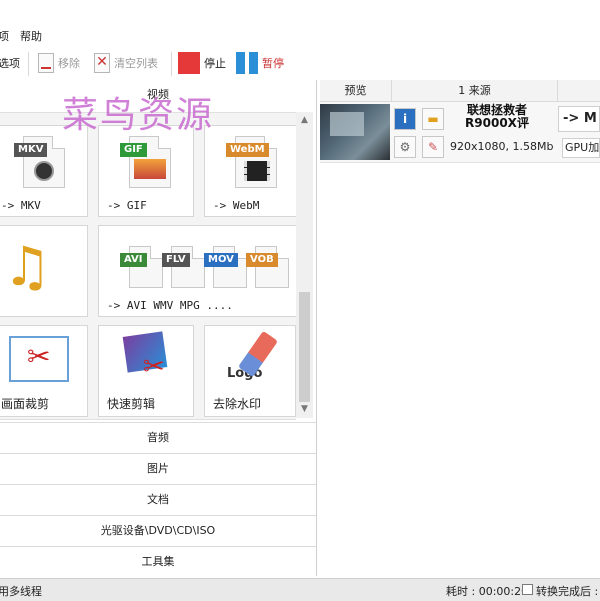 The width and height of the screenshot is (600, 601). What do you see at coordinates (31, 150) in the screenshot?
I see `mkv-tag: MKV` at bounding box center [31, 150].